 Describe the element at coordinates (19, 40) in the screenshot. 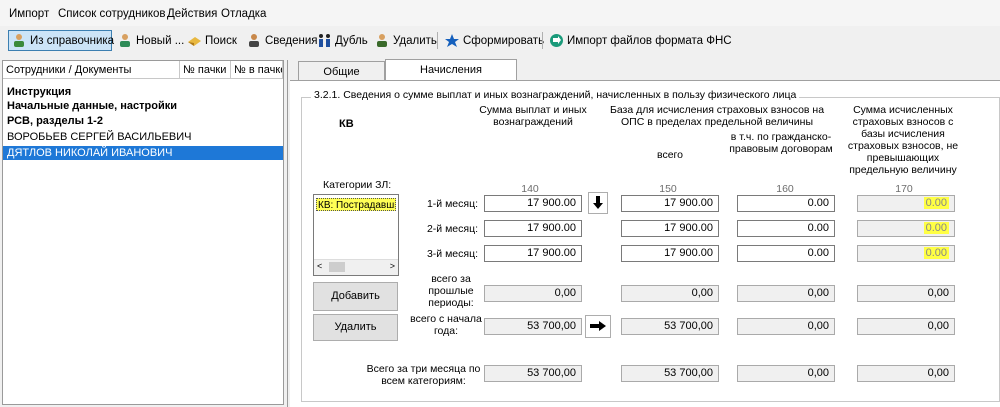

I see `user-book-icon` at that location.